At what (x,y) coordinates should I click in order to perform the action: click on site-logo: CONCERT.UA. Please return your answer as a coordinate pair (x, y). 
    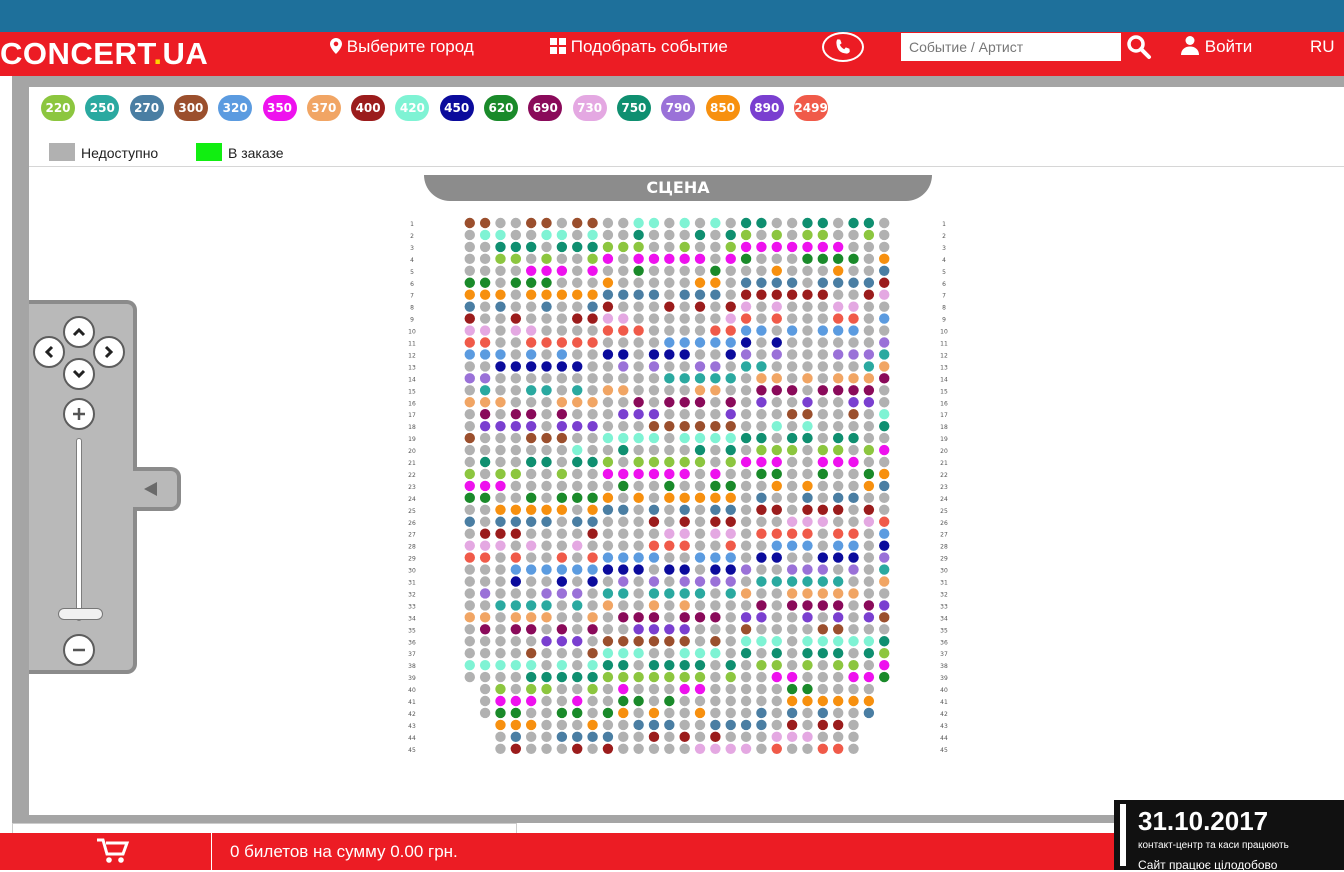
    Looking at the image, I should click on (104, 54).